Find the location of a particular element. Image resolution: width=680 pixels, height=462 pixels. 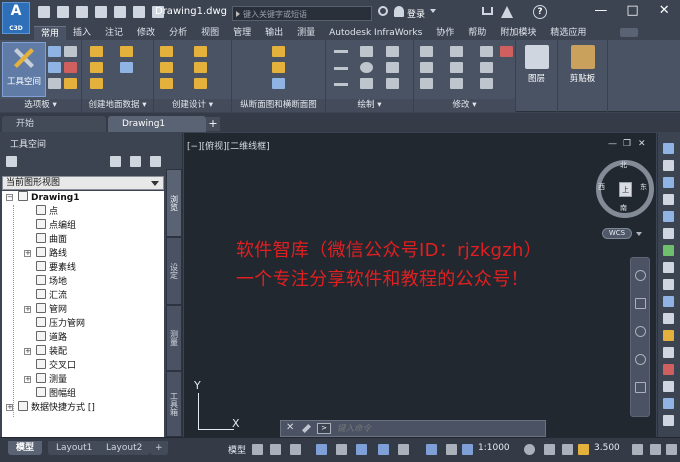

erase-icon is located at coordinates (506, 51).